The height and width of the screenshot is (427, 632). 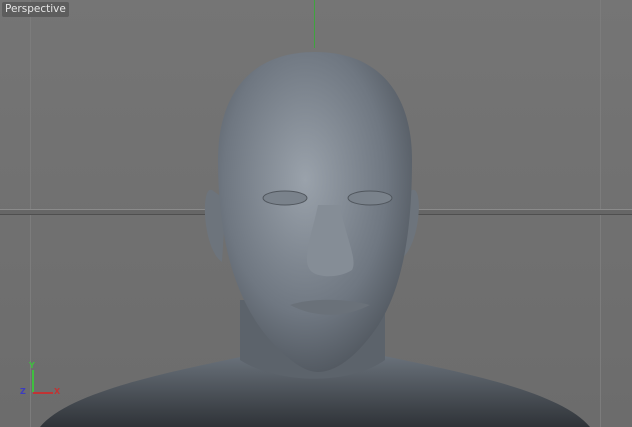 I want to click on y-axis-arrow, so click(x=33, y=381).